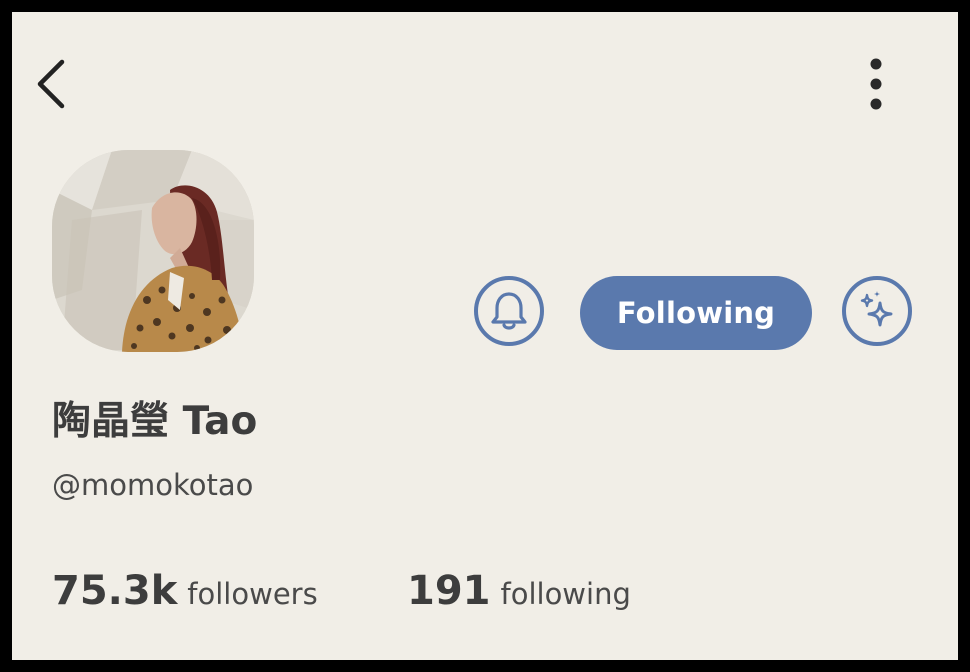 This screenshot has width=970, height=672. I want to click on bell-icon, so click(509, 311).